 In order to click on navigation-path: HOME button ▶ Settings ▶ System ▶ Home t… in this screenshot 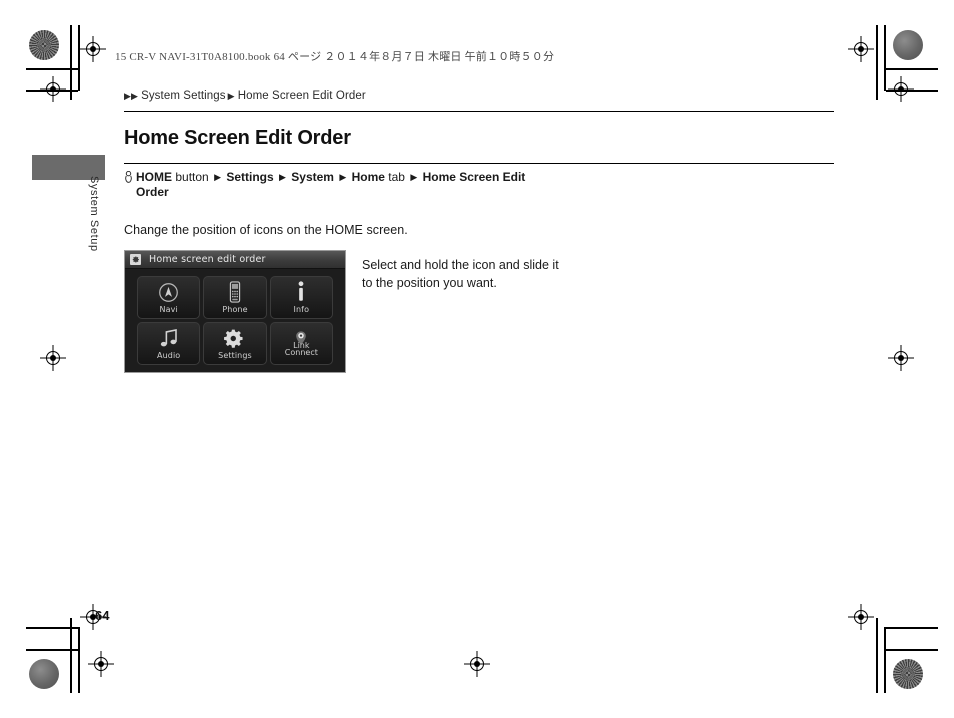, I will do `click(339, 185)`.